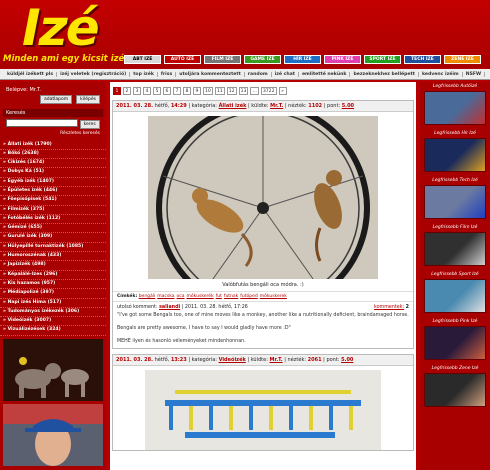  What do you see at coordinates (137, 91) in the screenshot?
I see `page-link: 3` at bounding box center [137, 91].